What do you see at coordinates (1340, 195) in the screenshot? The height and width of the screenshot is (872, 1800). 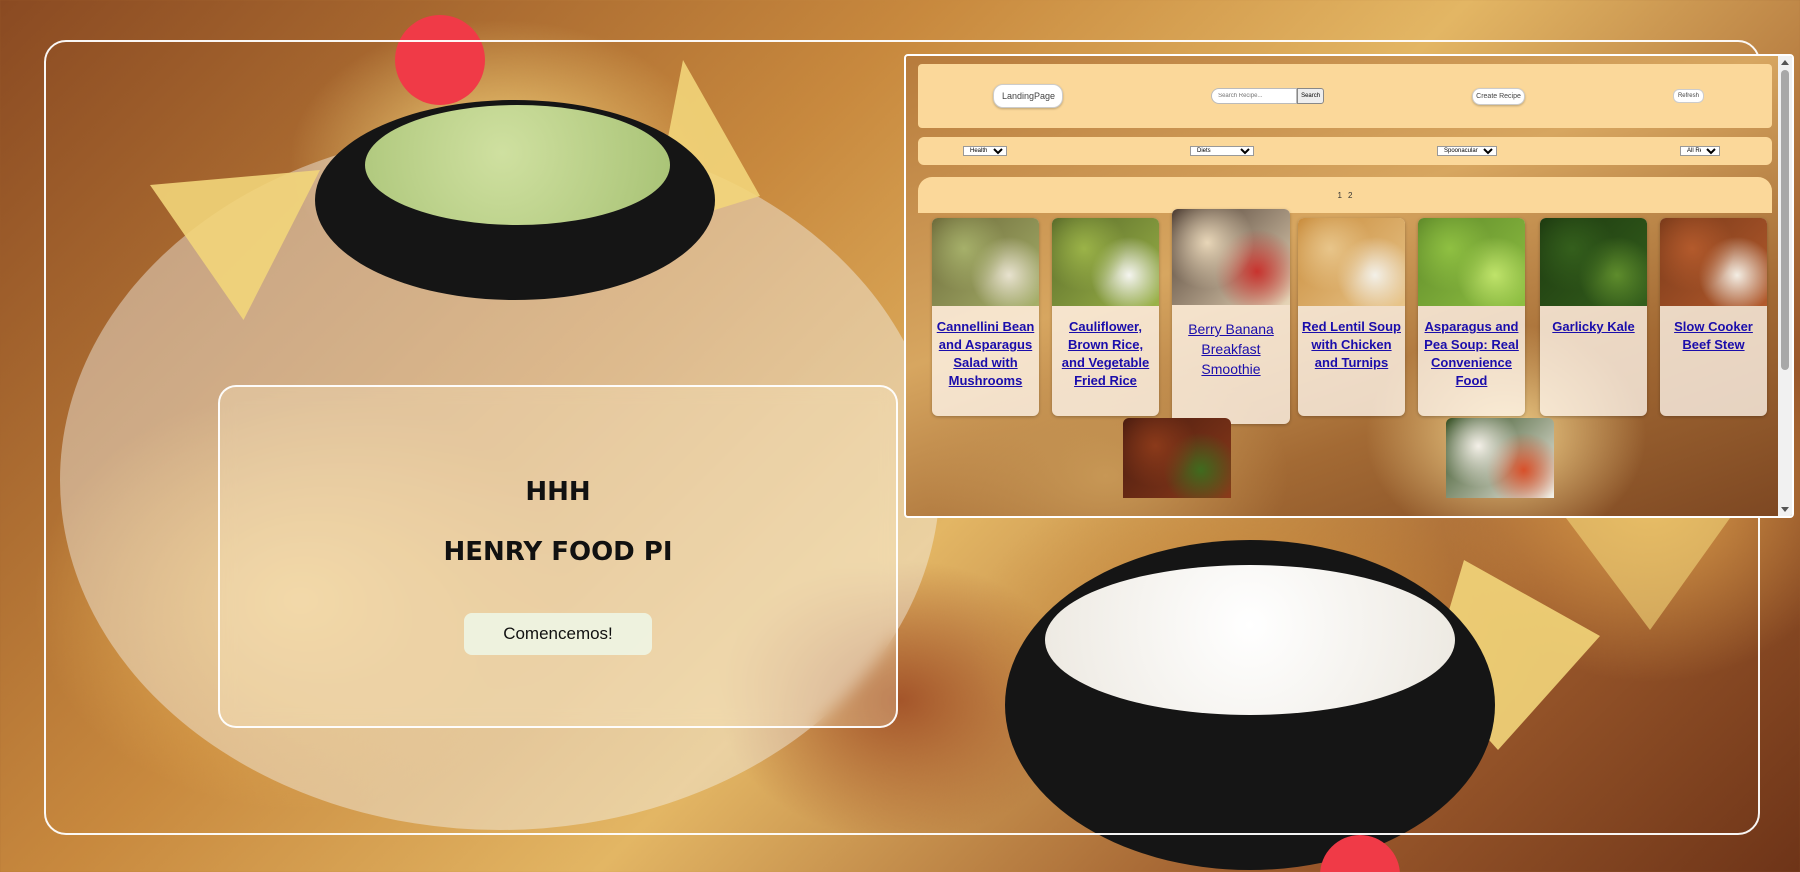 I see `page-1-link: 1` at bounding box center [1340, 195].